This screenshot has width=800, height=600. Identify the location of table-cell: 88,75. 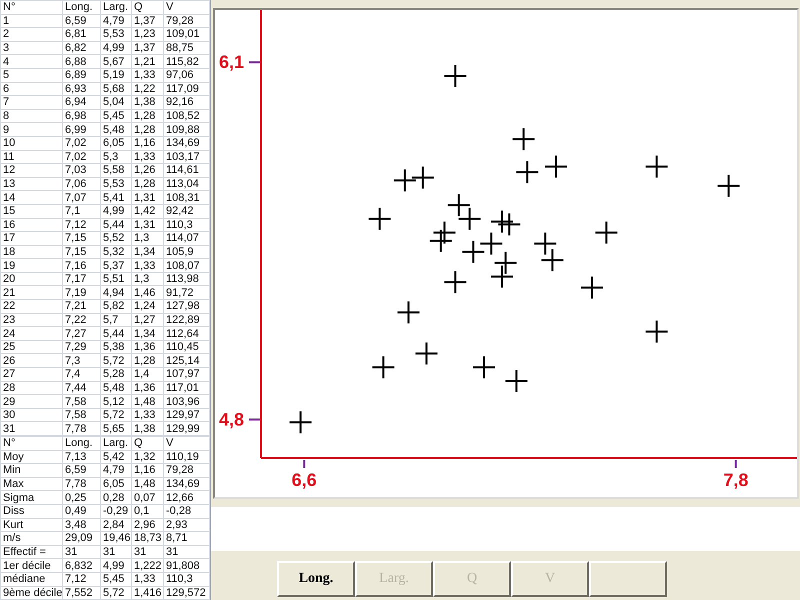
(187, 48).